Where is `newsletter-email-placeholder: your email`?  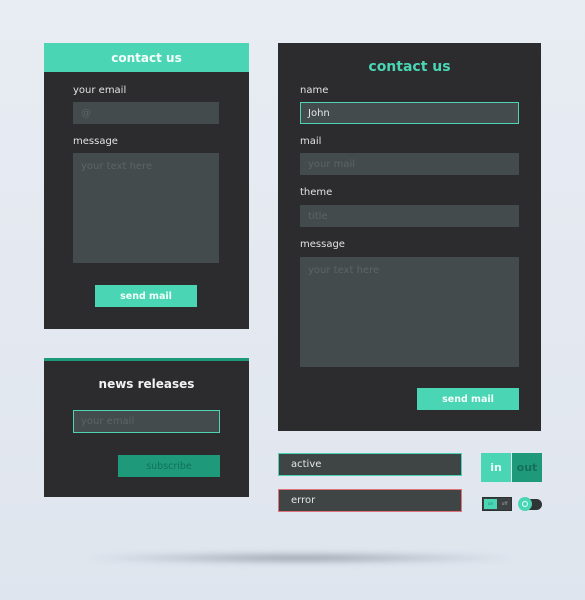
newsletter-email-placeholder: your email is located at coordinates (108, 421).